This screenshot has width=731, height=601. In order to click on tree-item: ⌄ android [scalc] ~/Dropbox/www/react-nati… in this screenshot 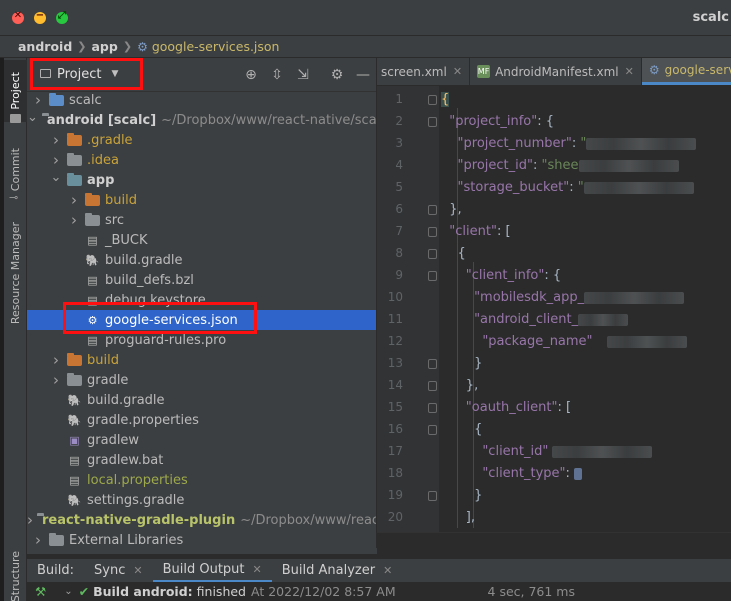, I will do `click(201, 120)`.